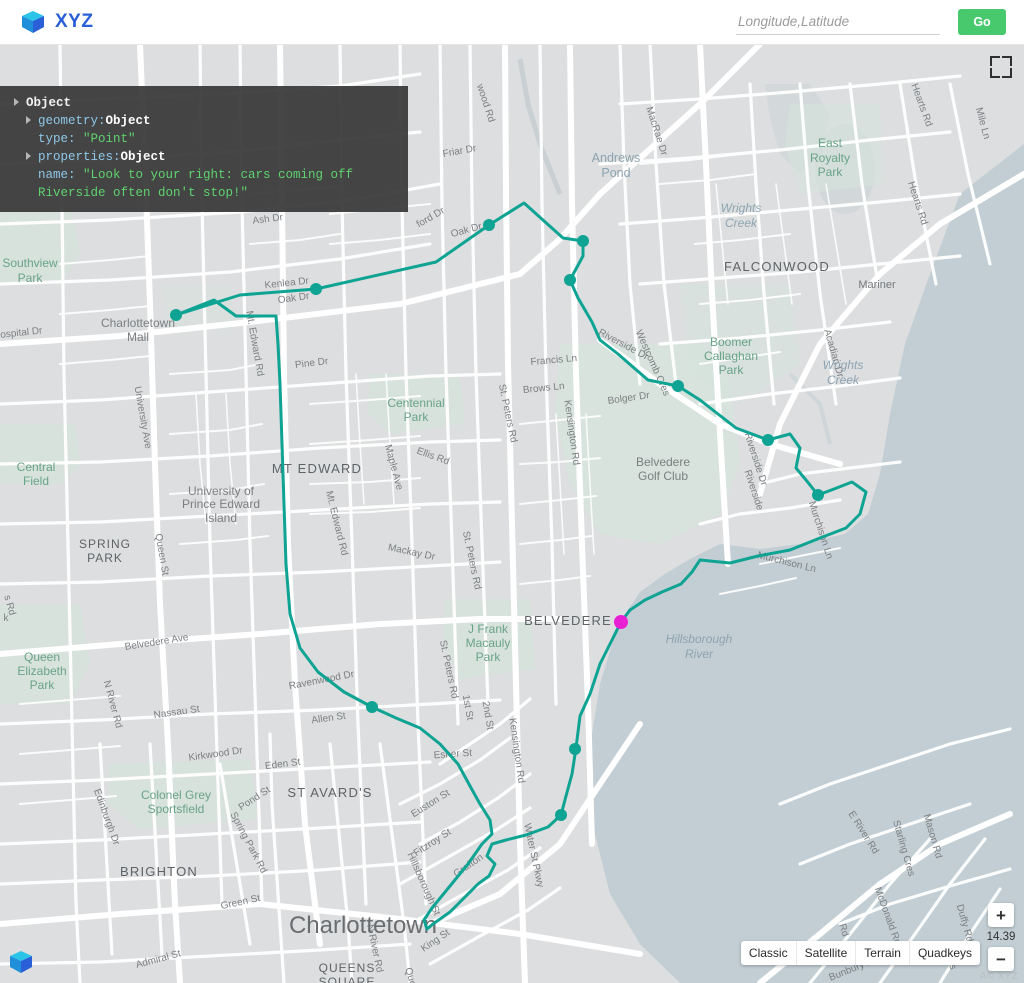 Image resolution: width=1024 pixels, height=983 pixels. Describe the element at coordinates (221, 504) in the screenshot. I see `map-place-label: Prince Edward` at that location.